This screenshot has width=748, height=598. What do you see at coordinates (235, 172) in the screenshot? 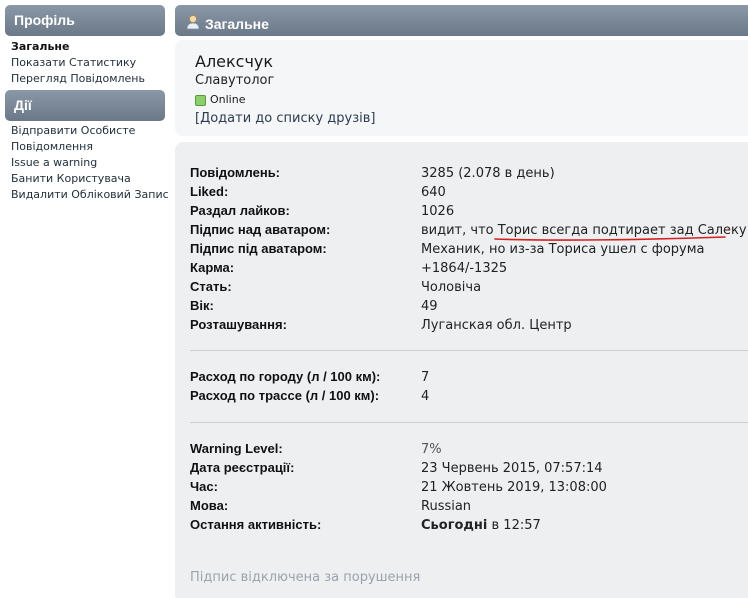
I see `stat-label: Повідомлень:` at bounding box center [235, 172].